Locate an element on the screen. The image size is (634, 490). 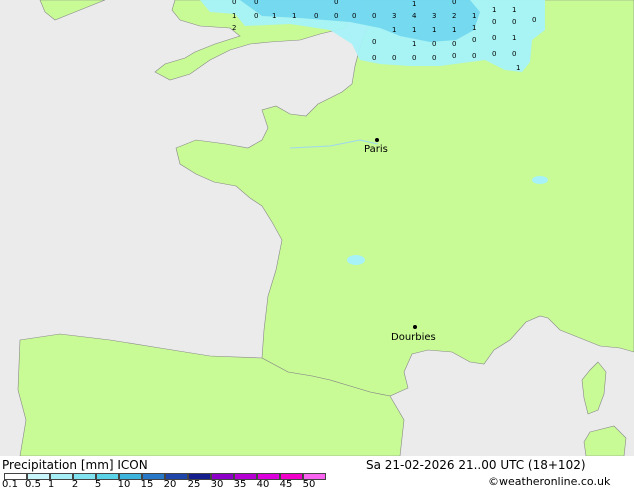
city-marker-dourbies is located at coordinates (415, 327).